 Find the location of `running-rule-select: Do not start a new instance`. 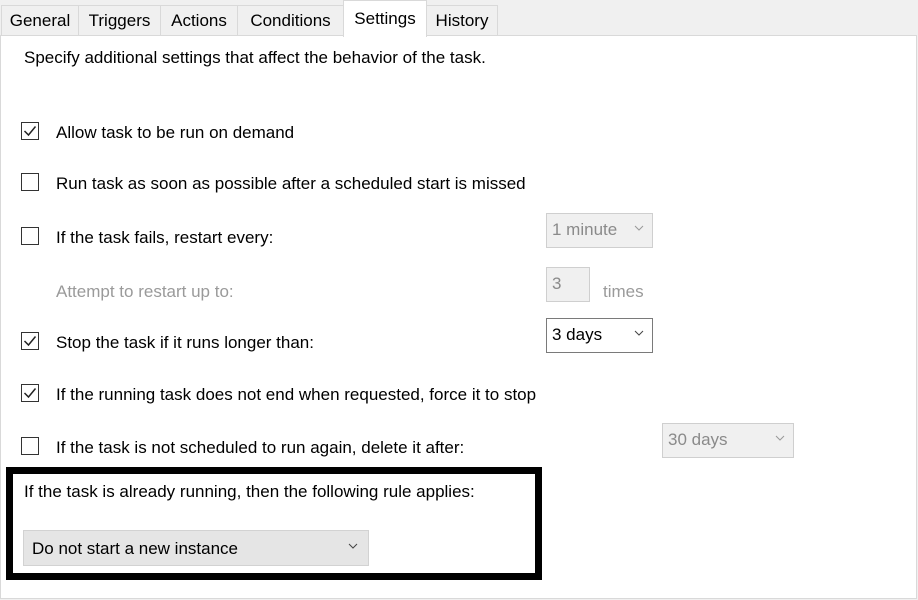

running-rule-select: Do not start a new instance is located at coordinates (196, 548).